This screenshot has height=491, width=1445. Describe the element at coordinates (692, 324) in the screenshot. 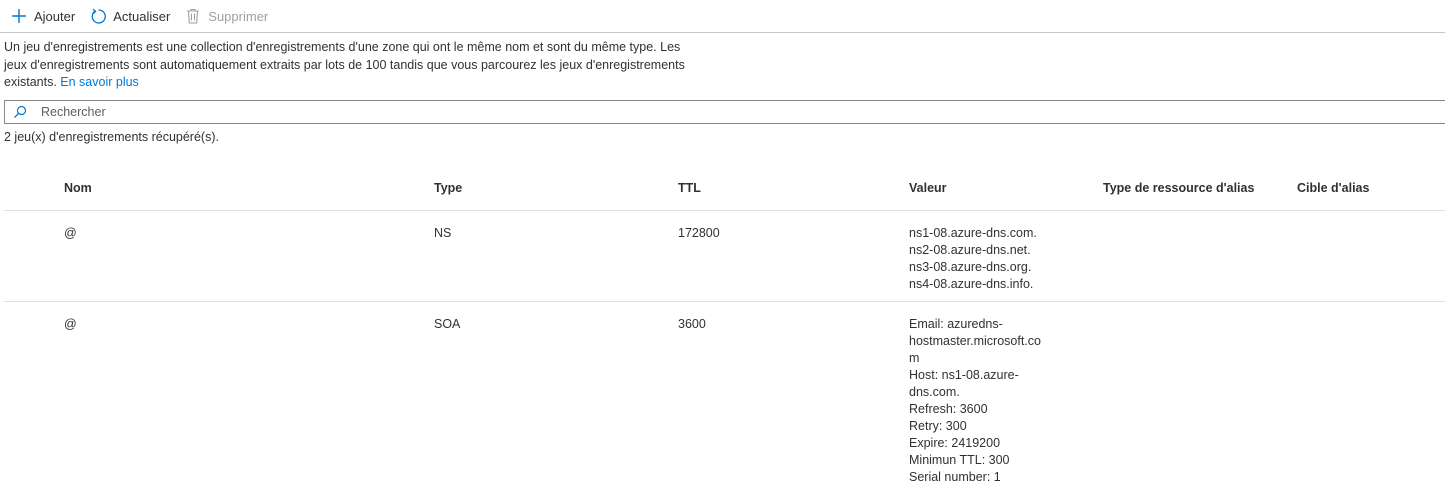

I see `cell-ttl: 3600` at that location.